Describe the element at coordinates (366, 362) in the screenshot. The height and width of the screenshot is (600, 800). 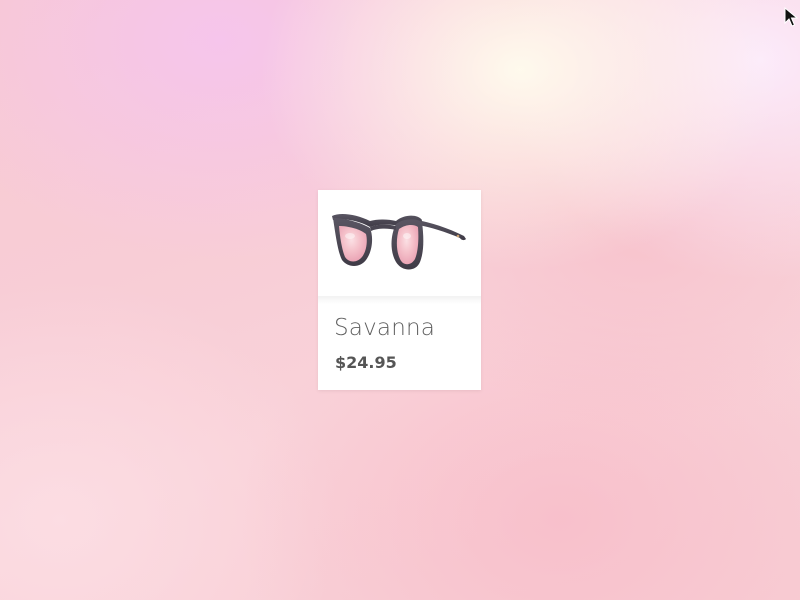
I see `product-price: $24.95` at that location.